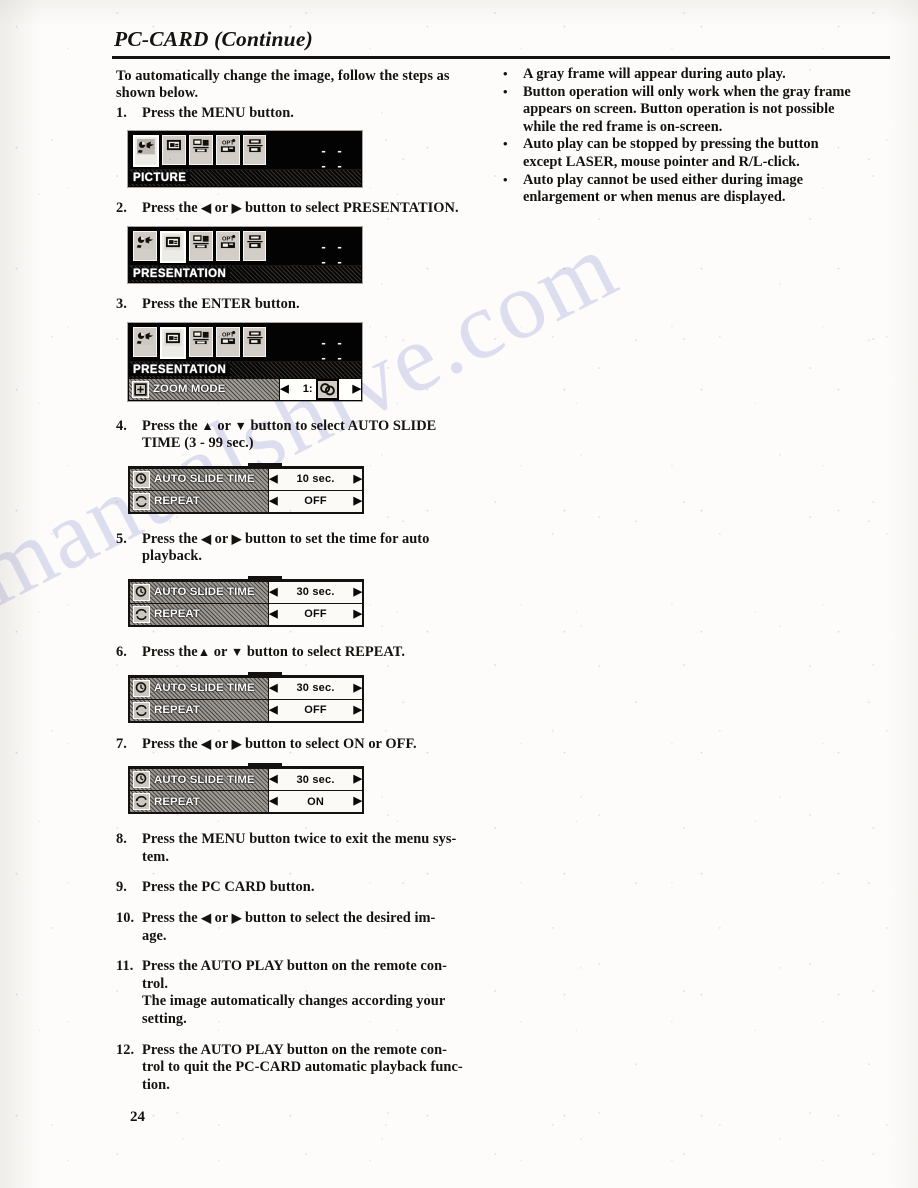 This screenshot has width=918, height=1188. Describe the element at coordinates (172, 208) in the screenshot. I see `step-2-text-pre: Press the` at that location.